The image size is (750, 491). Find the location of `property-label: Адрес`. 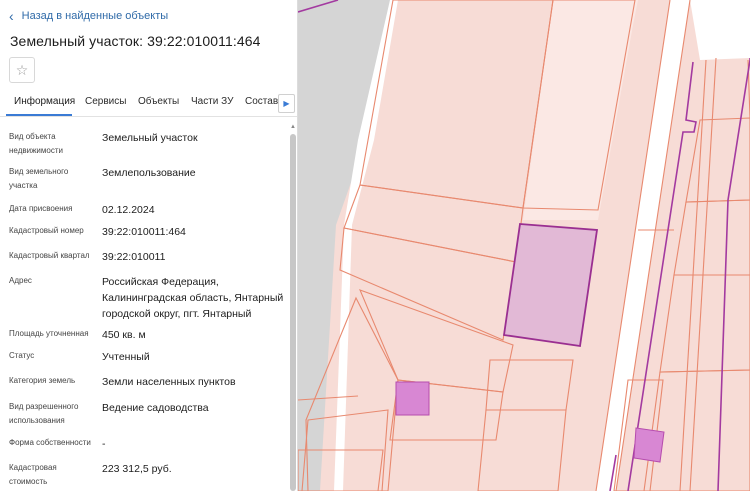

property-label: Адрес is located at coordinates (20, 280).